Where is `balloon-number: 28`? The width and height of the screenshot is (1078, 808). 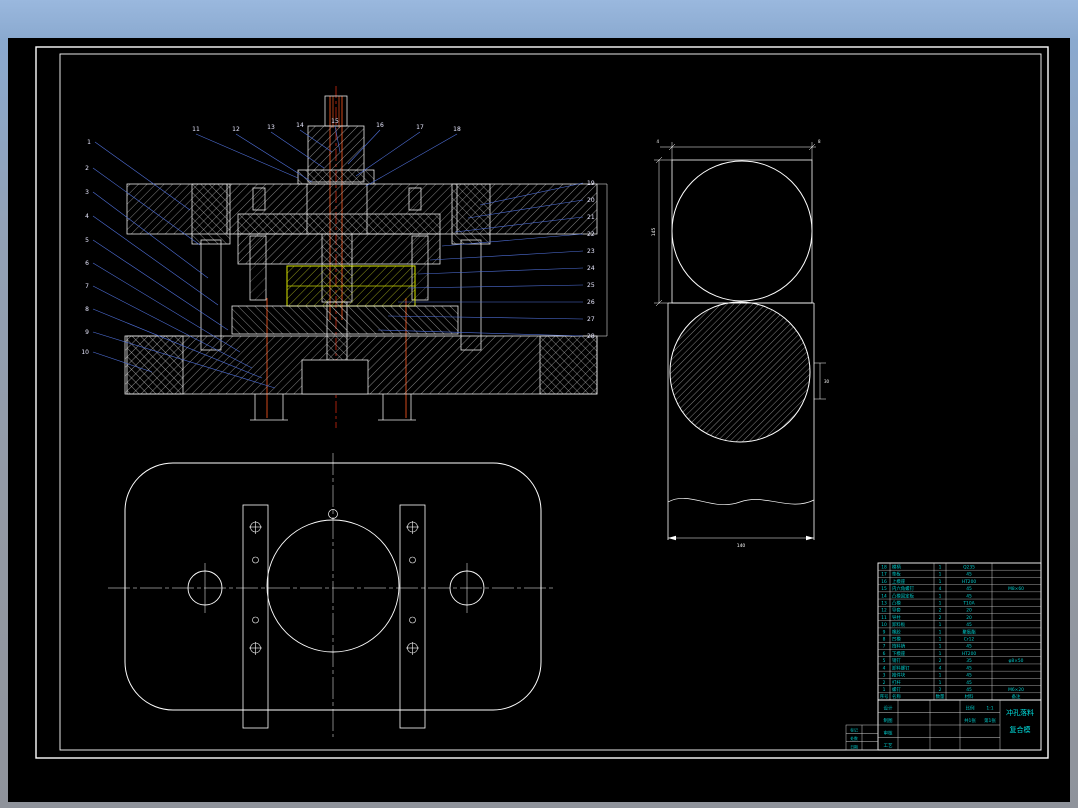 balloon-number: 28 is located at coordinates (591, 336).